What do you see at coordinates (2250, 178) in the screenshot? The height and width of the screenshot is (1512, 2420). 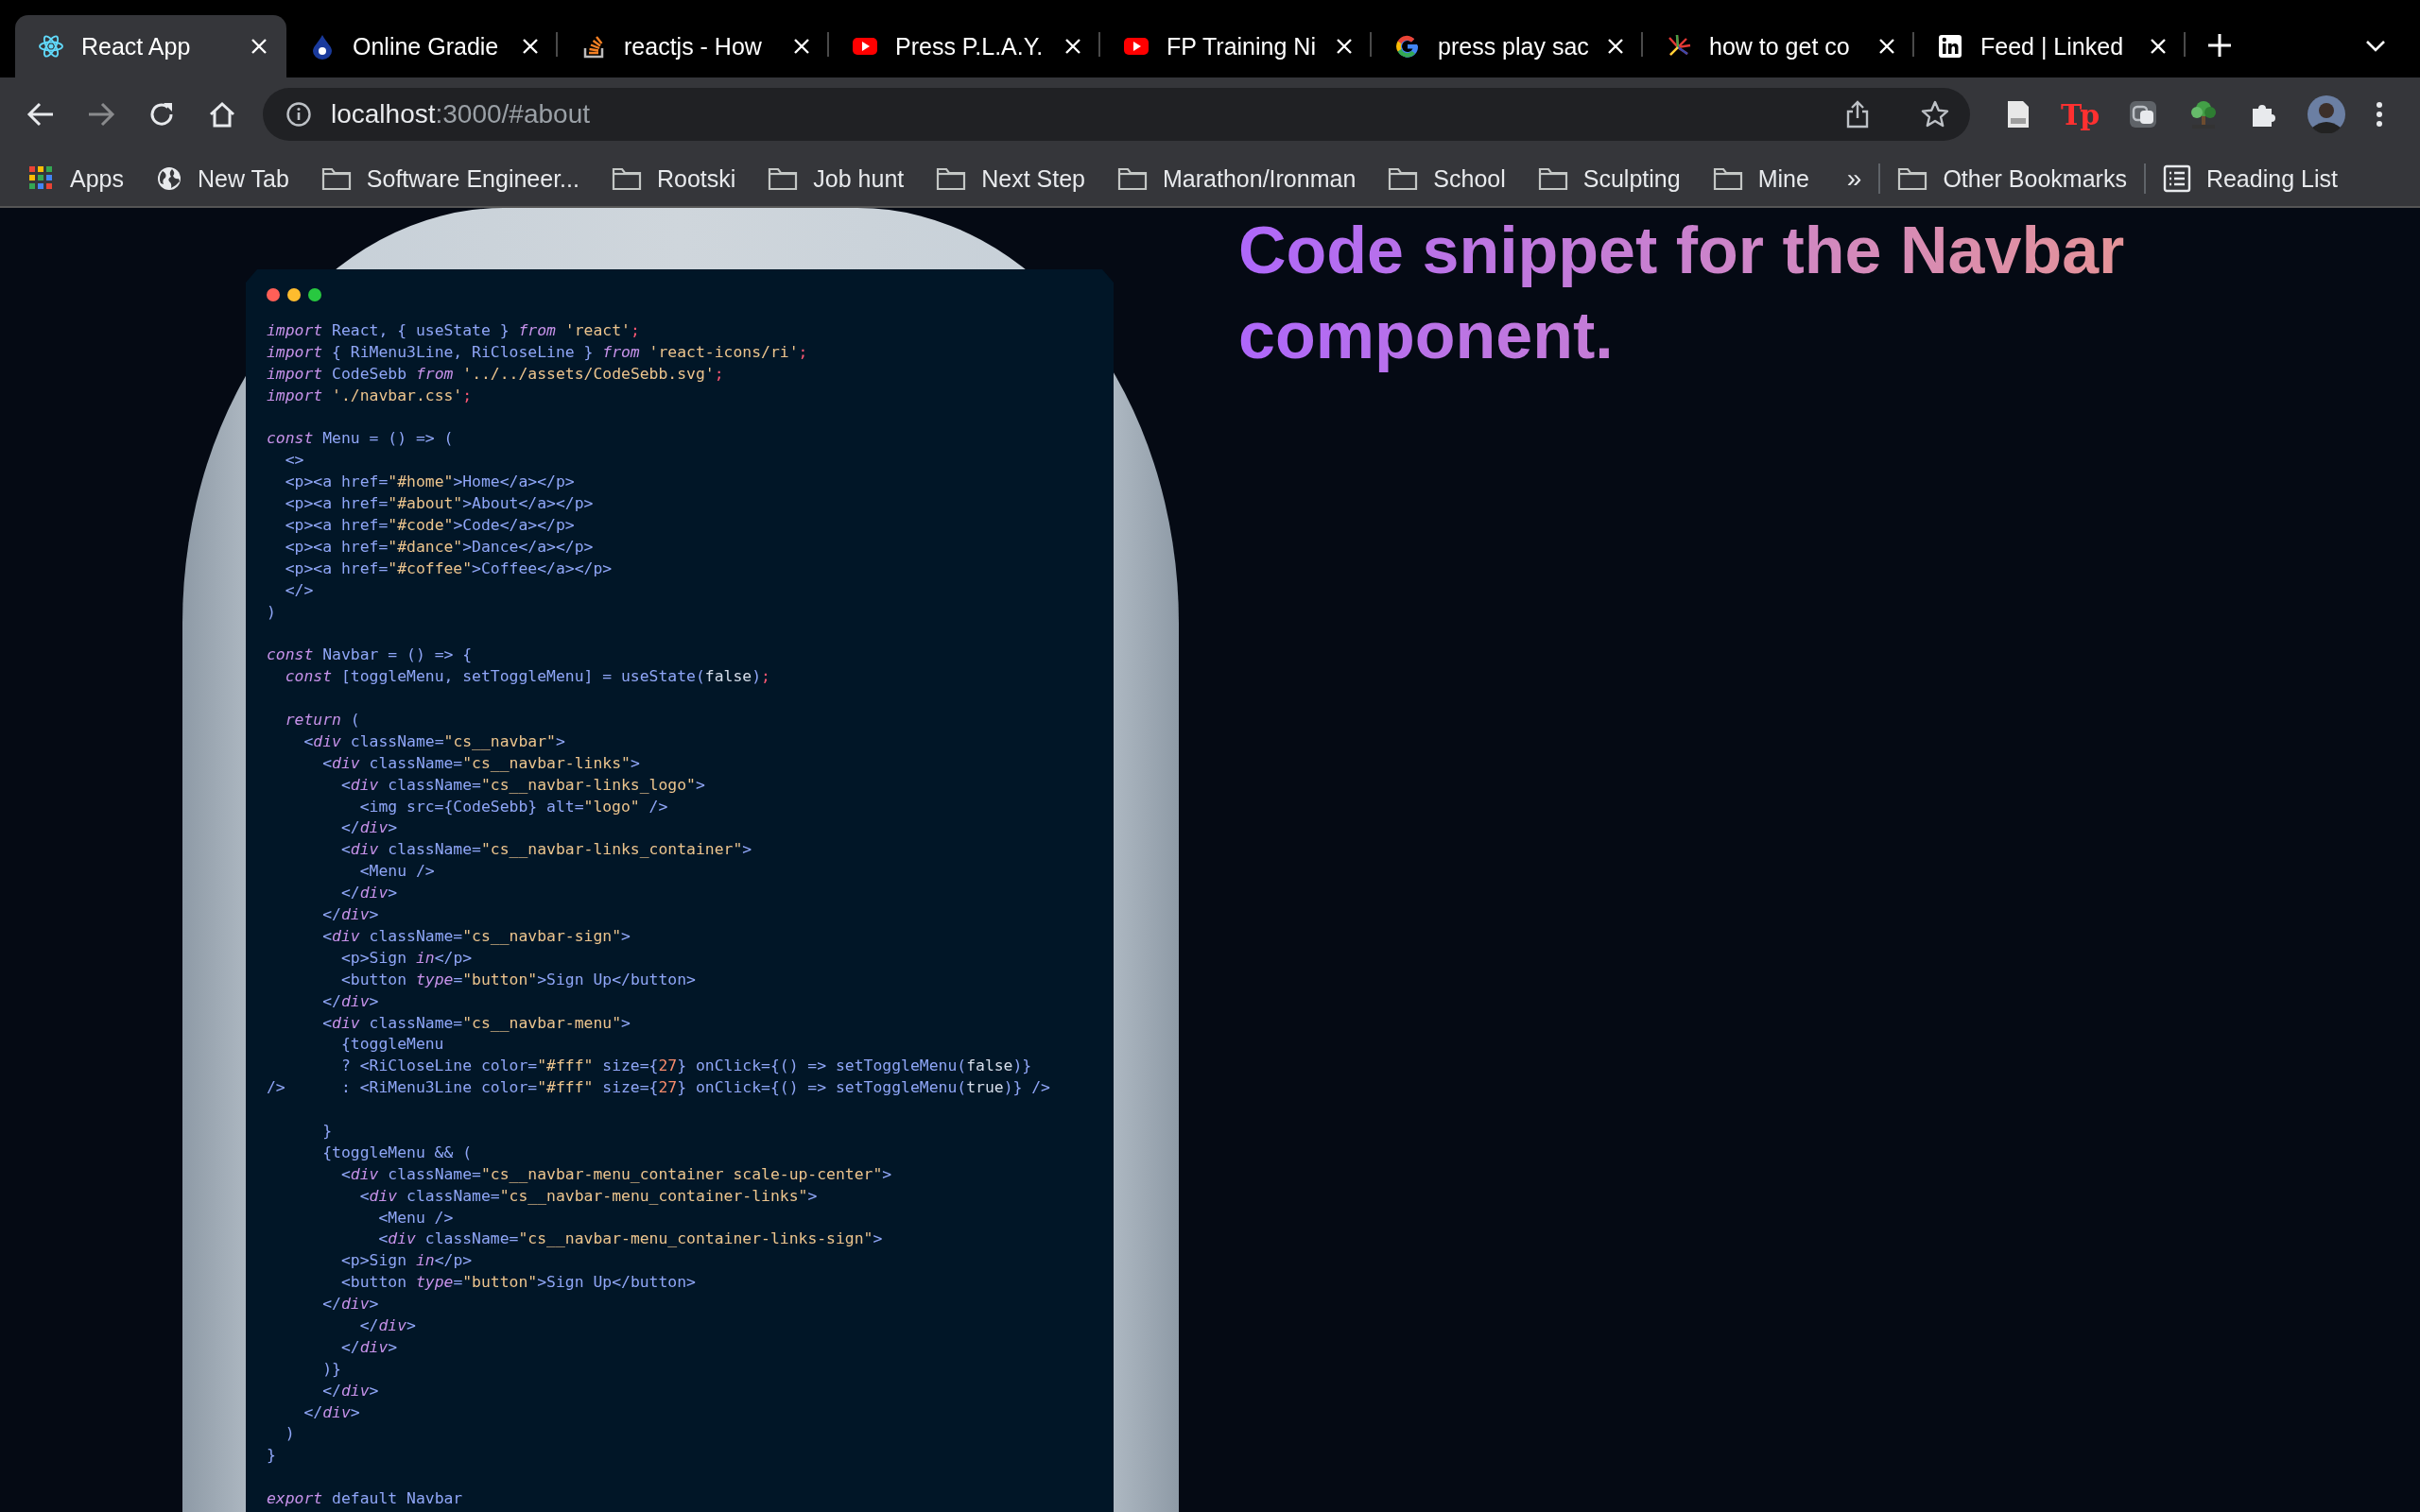 I see `reading-list-button: Reading List` at bounding box center [2250, 178].